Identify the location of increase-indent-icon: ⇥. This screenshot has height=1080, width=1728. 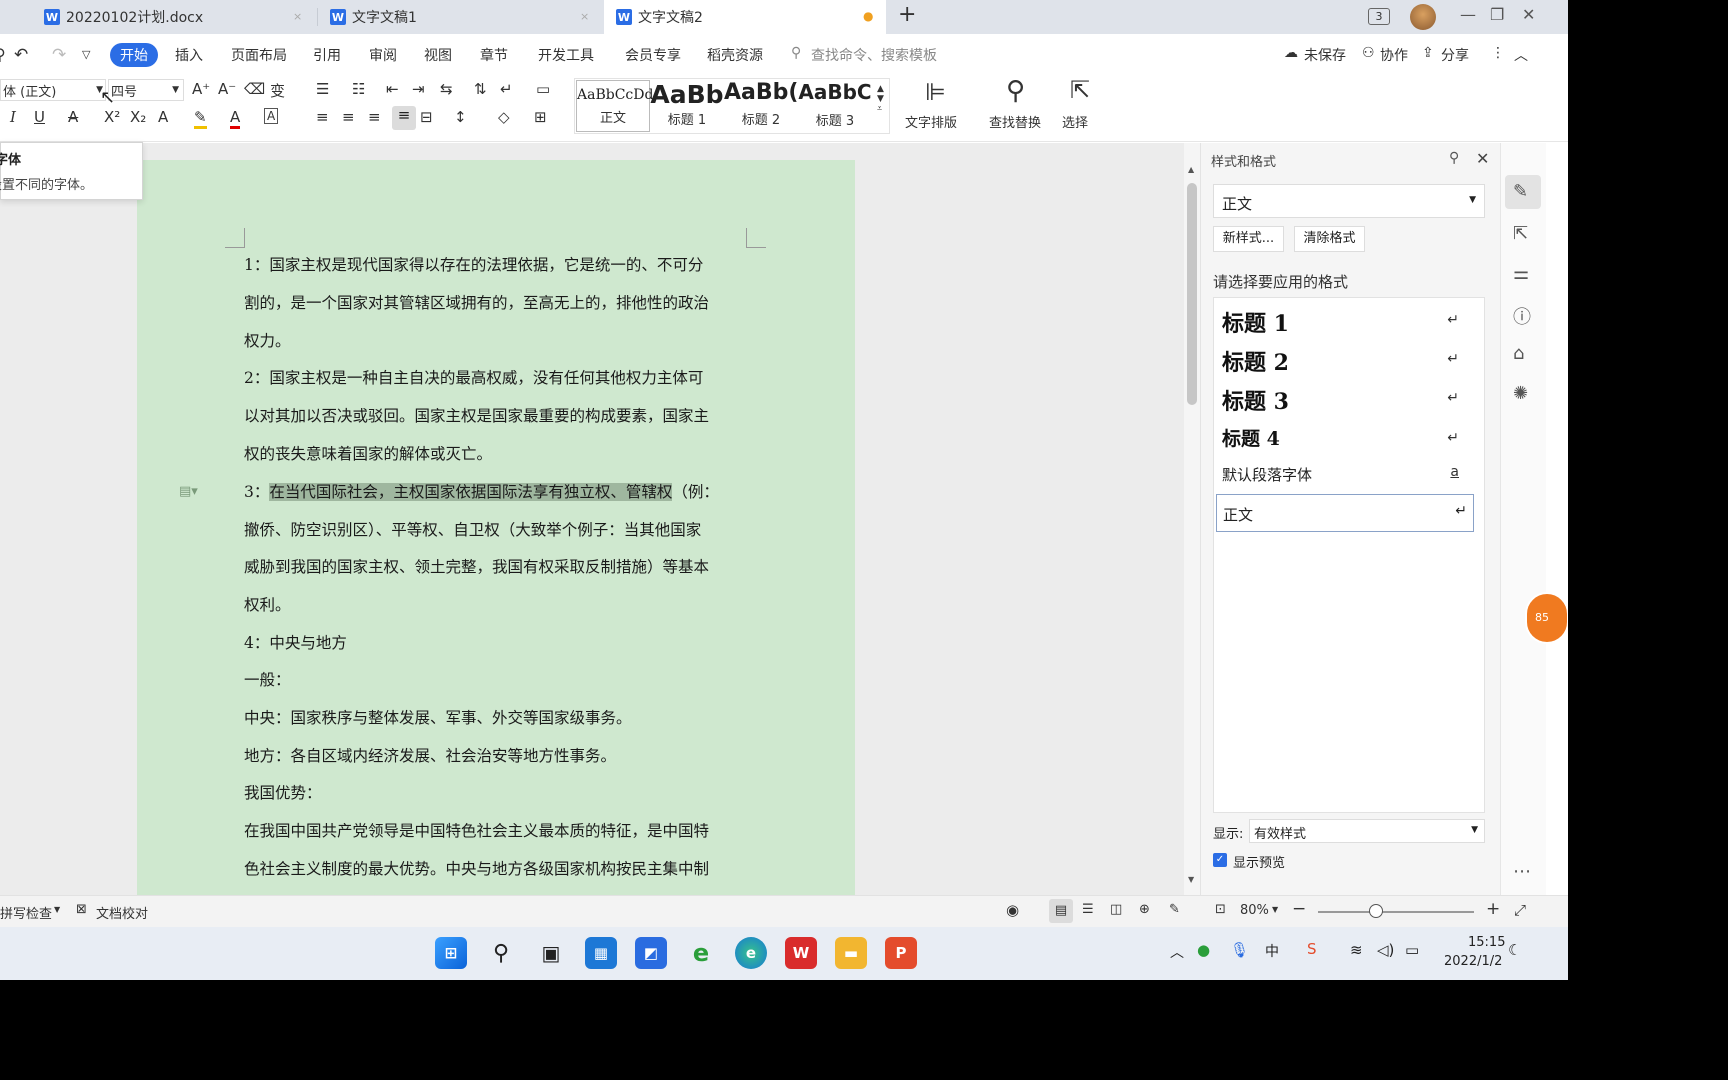
(418, 89).